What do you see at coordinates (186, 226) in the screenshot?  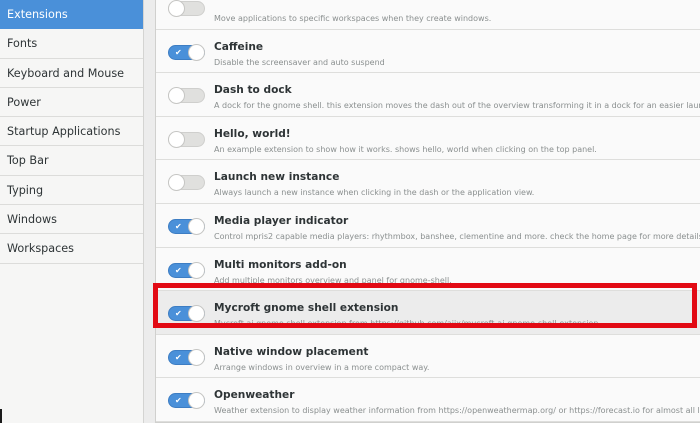 I see `extension-toggle-media-player-indicator: ✔` at bounding box center [186, 226].